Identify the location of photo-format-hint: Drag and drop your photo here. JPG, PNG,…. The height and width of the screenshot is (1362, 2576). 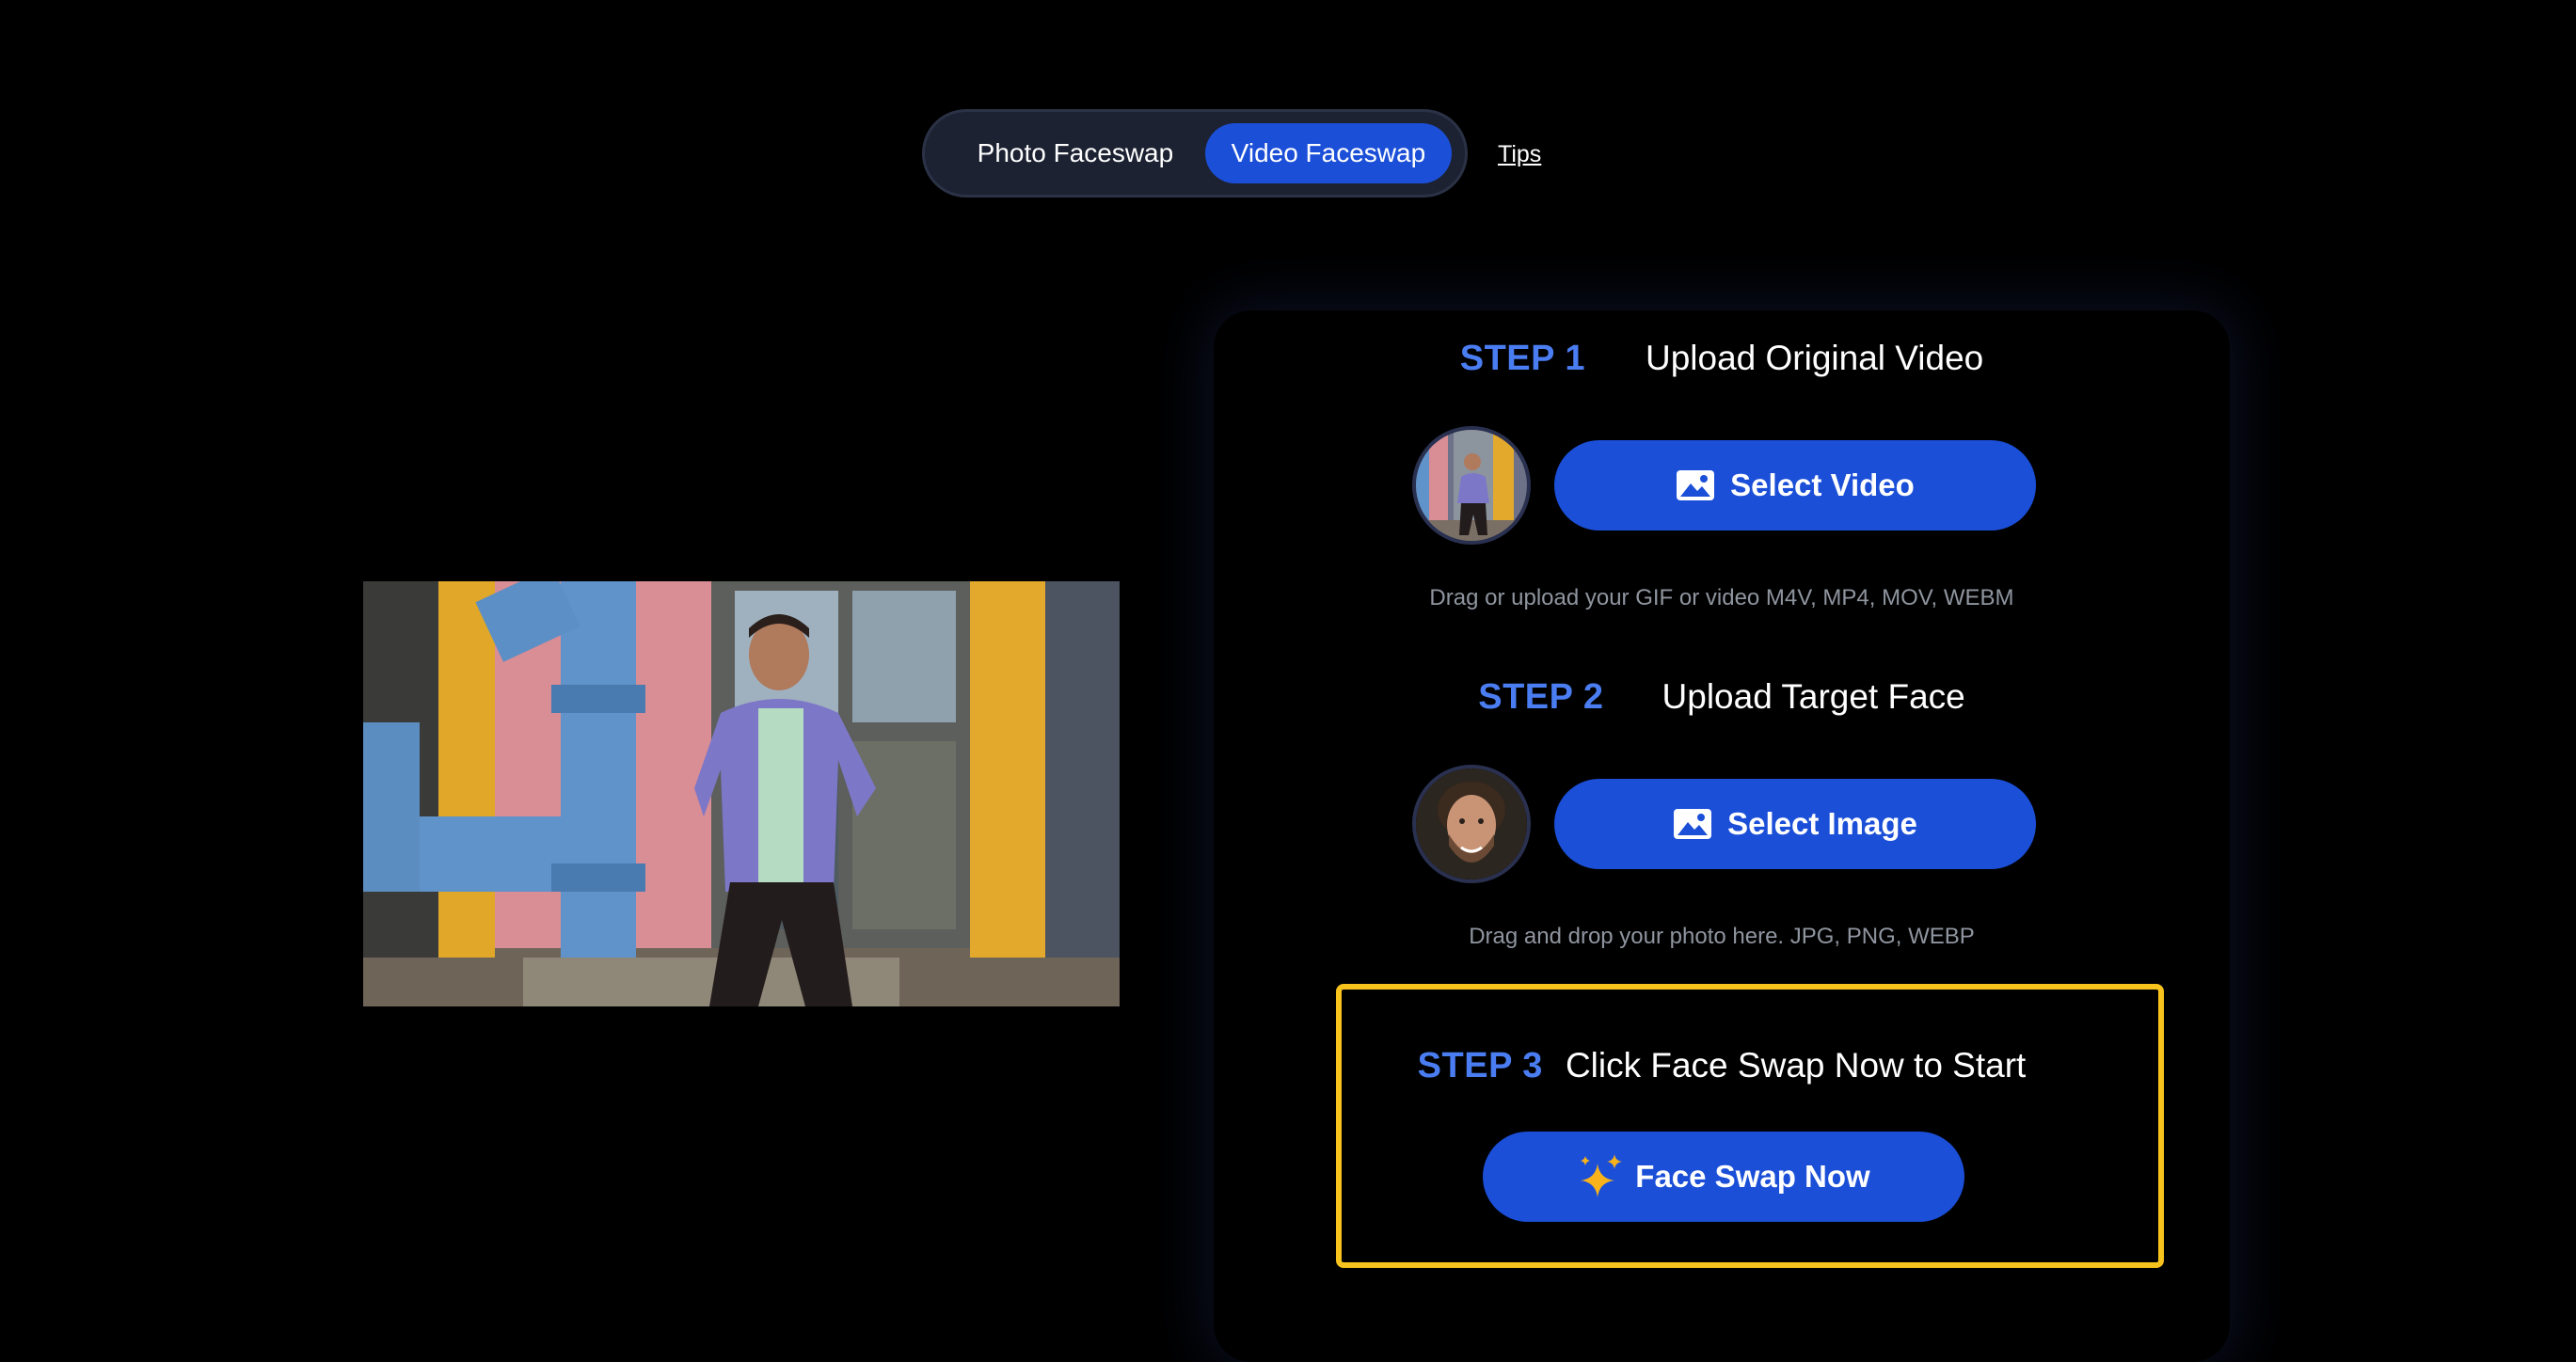
(1722, 937).